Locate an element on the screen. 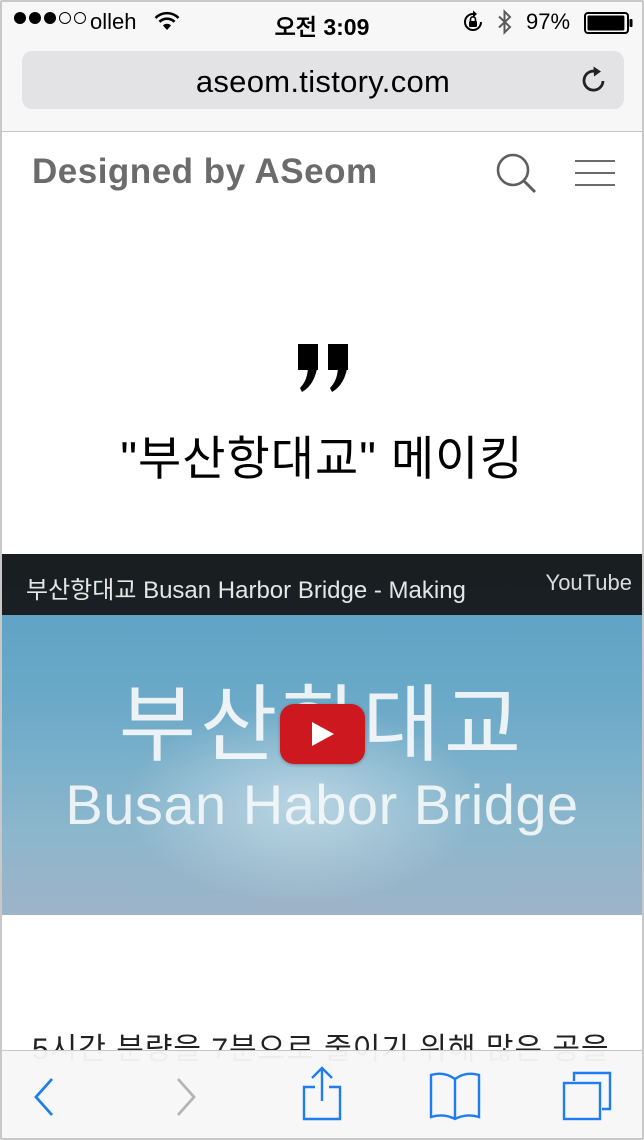  site-title: Designed by ASeom is located at coordinates (205, 172).